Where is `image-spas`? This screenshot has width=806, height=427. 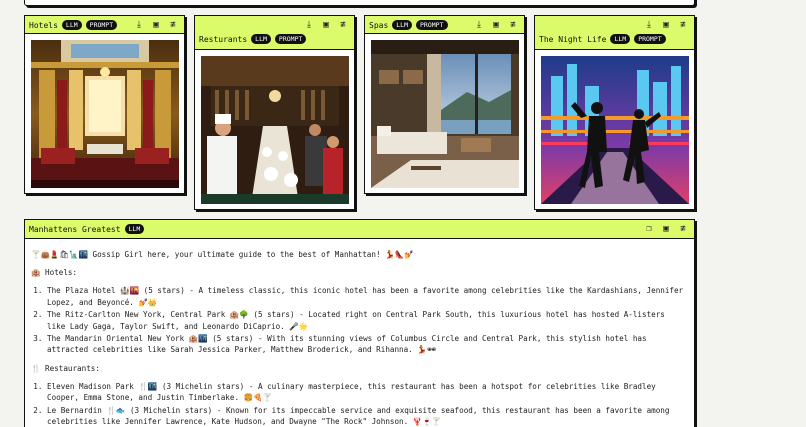
image-spas is located at coordinates (444, 113).